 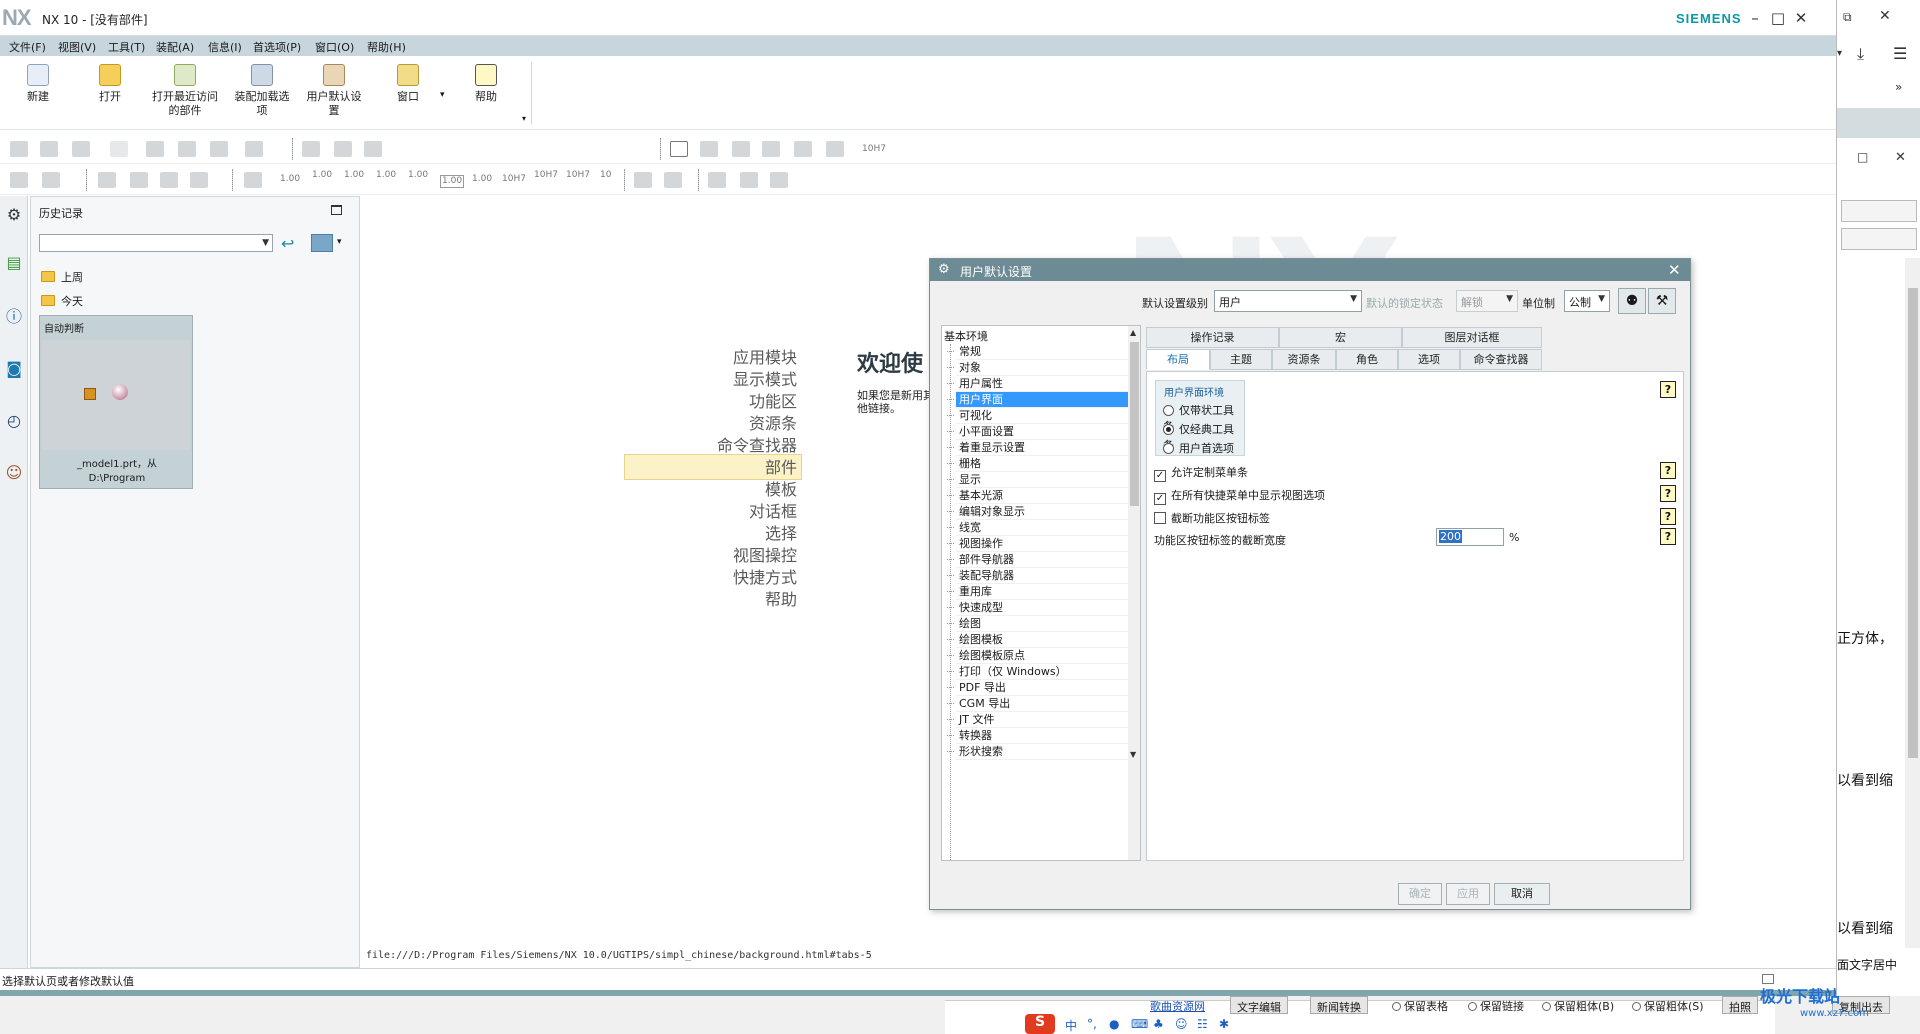 What do you see at coordinates (1037, 400) in the screenshot?
I see `tree-item-selected: 用户界面` at bounding box center [1037, 400].